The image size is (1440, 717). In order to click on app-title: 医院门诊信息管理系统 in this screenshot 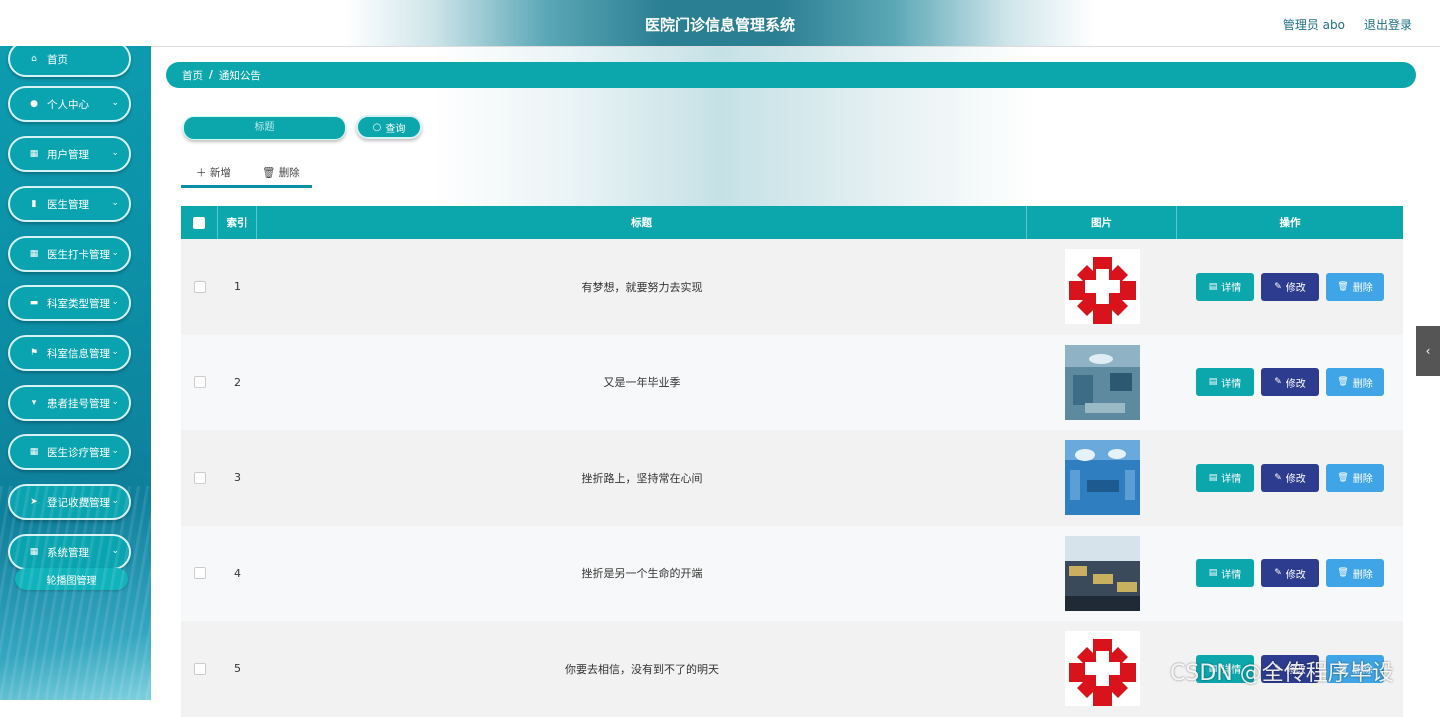, I will do `click(719, 25)`.